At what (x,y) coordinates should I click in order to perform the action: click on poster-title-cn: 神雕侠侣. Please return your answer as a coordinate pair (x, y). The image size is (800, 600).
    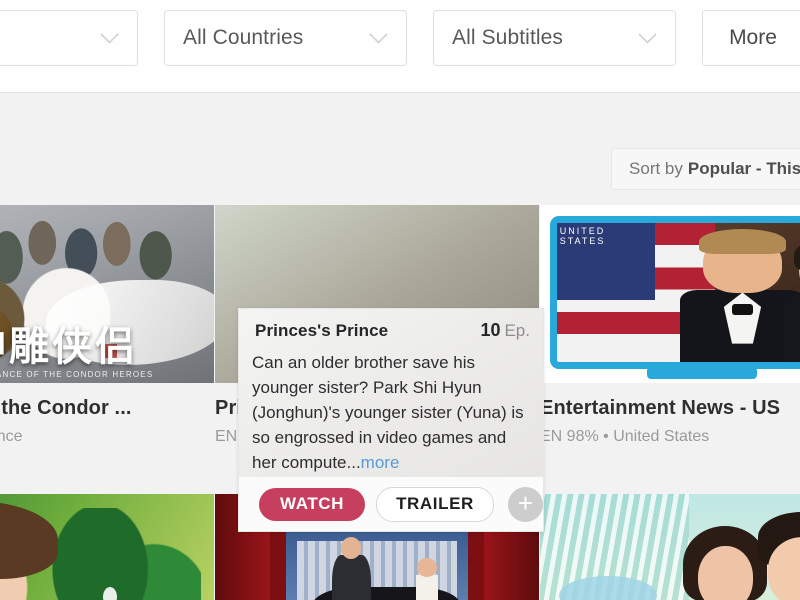
    Looking at the image, I should click on (69, 347).